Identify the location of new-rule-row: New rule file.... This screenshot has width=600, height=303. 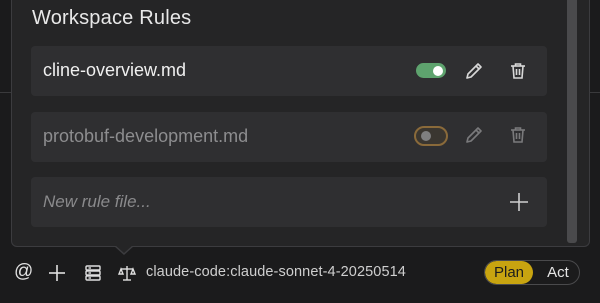
(289, 202).